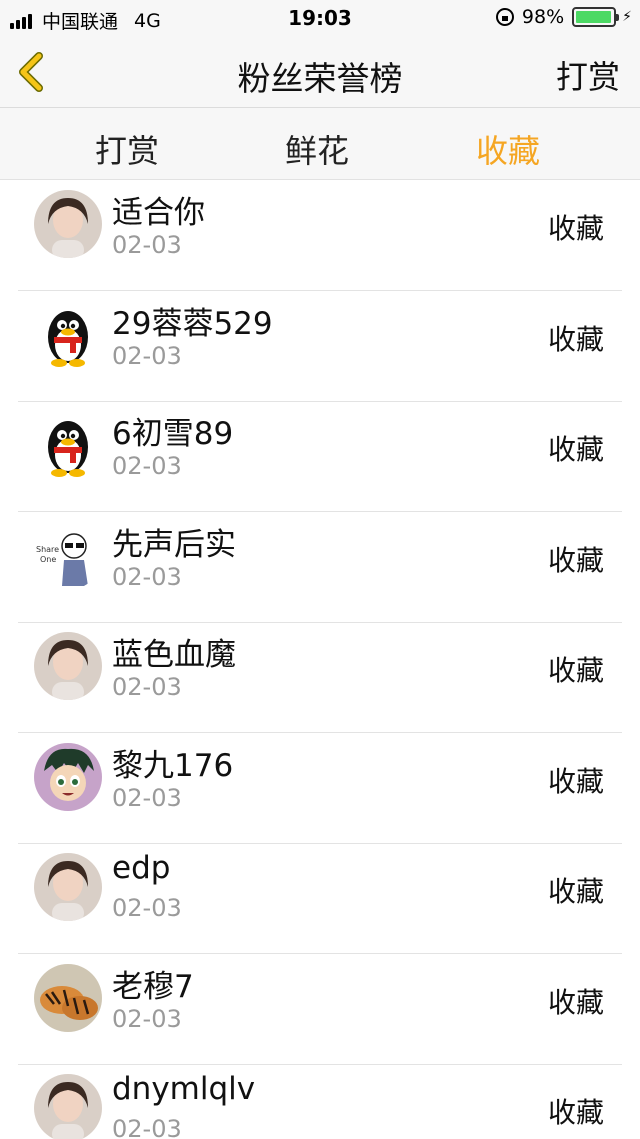 The image size is (640, 1139). What do you see at coordinates (320, 1102) in the screenshot?
I see `list-item: dnymlqlv 02-03 收藏` at bounding box center [320, 1102].